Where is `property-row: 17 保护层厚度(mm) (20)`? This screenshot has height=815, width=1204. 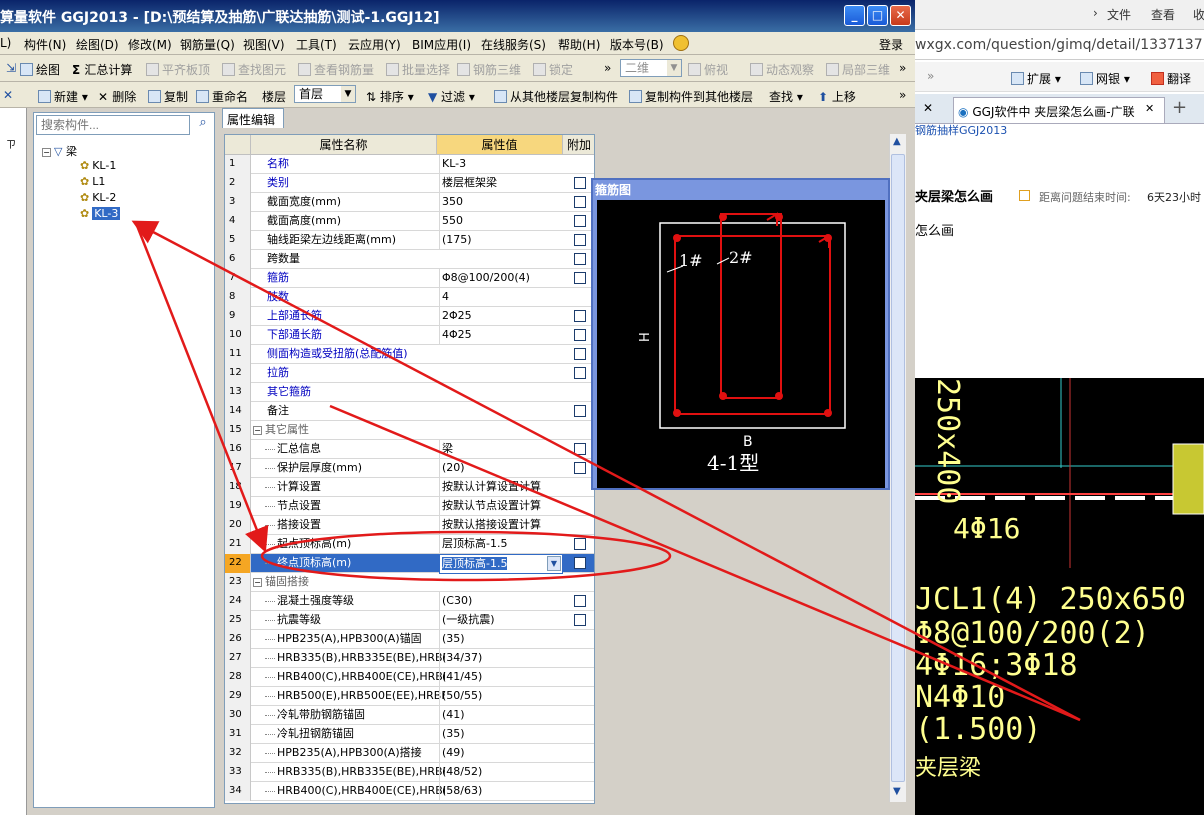 property-row: 17 保护层厚度(mm) (20) is located at coordinates (409, 468).